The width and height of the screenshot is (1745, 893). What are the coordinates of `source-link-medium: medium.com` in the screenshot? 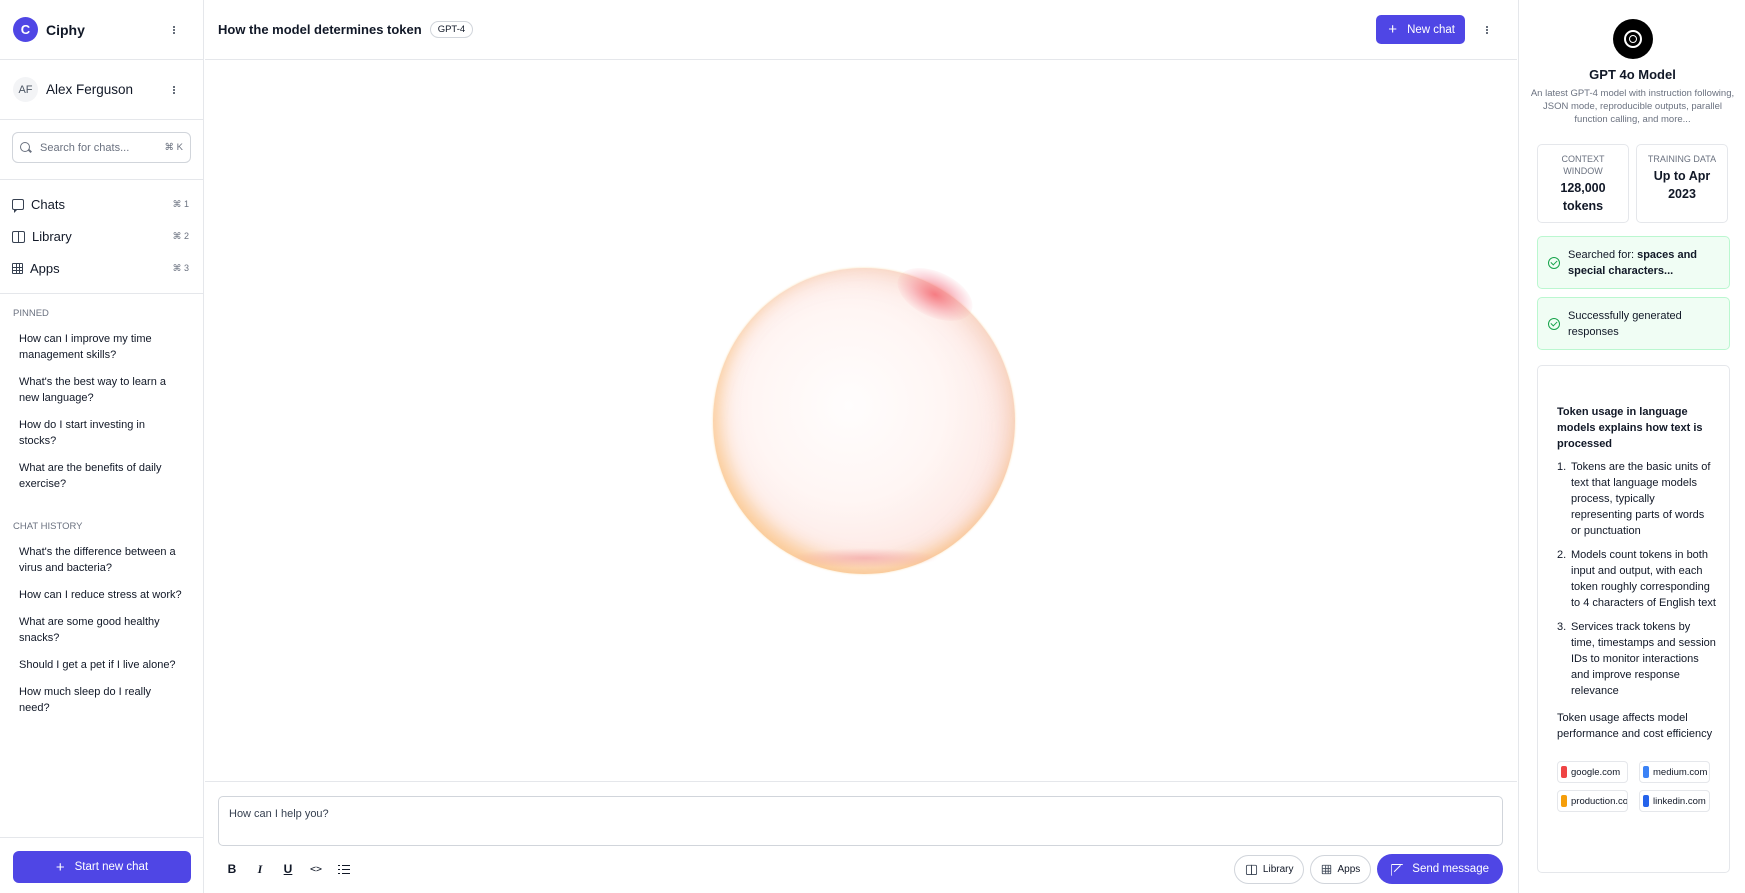 It's located at (1674, 772).